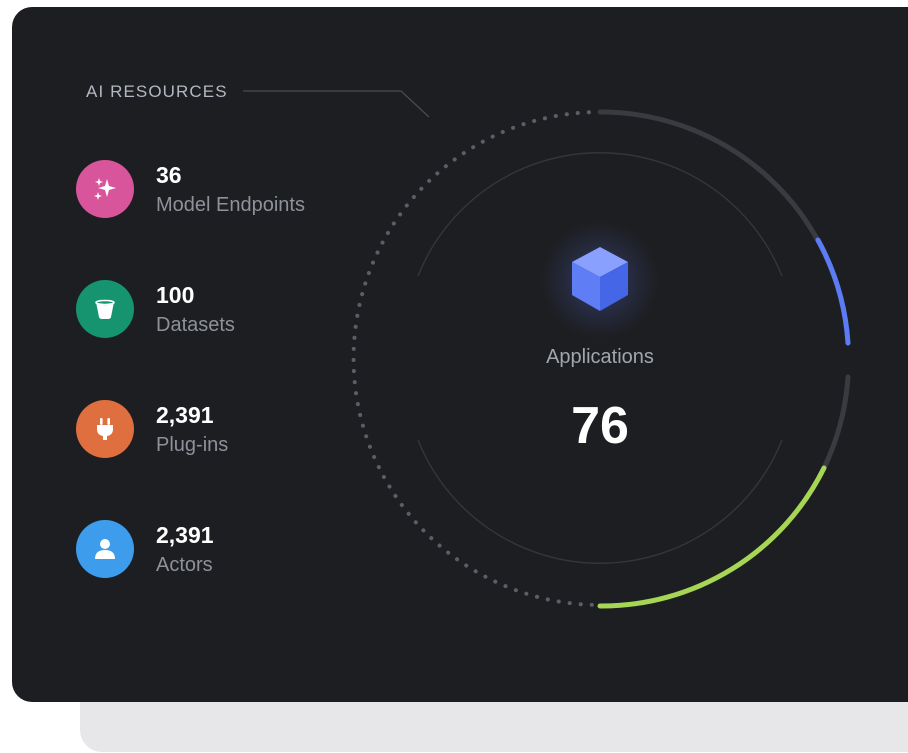  What do you see at coordinates (157, 91) in the screenshot?
I see `section-title: AI RESOURCES` at bounding box center [157, 91].